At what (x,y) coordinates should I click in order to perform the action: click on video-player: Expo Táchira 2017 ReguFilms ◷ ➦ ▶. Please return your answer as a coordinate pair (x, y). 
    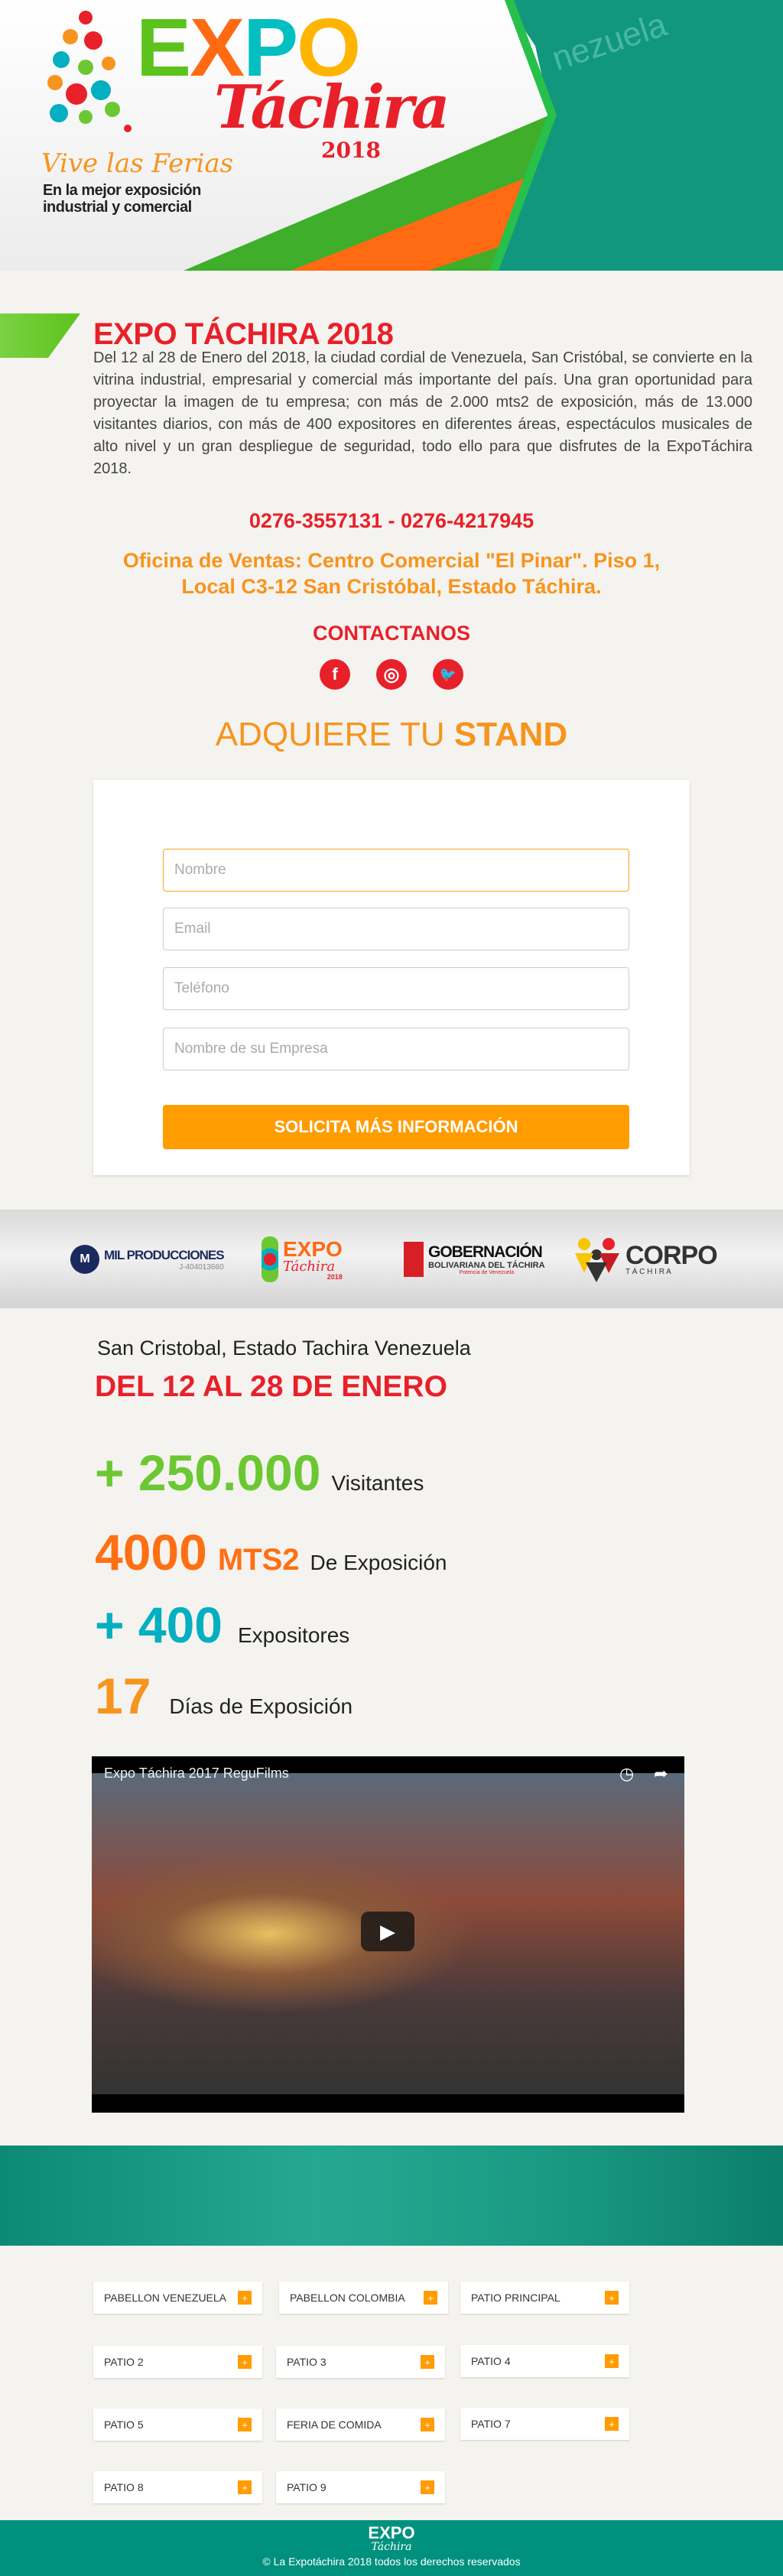
    Looking at the image, I should click on (388, 1935).